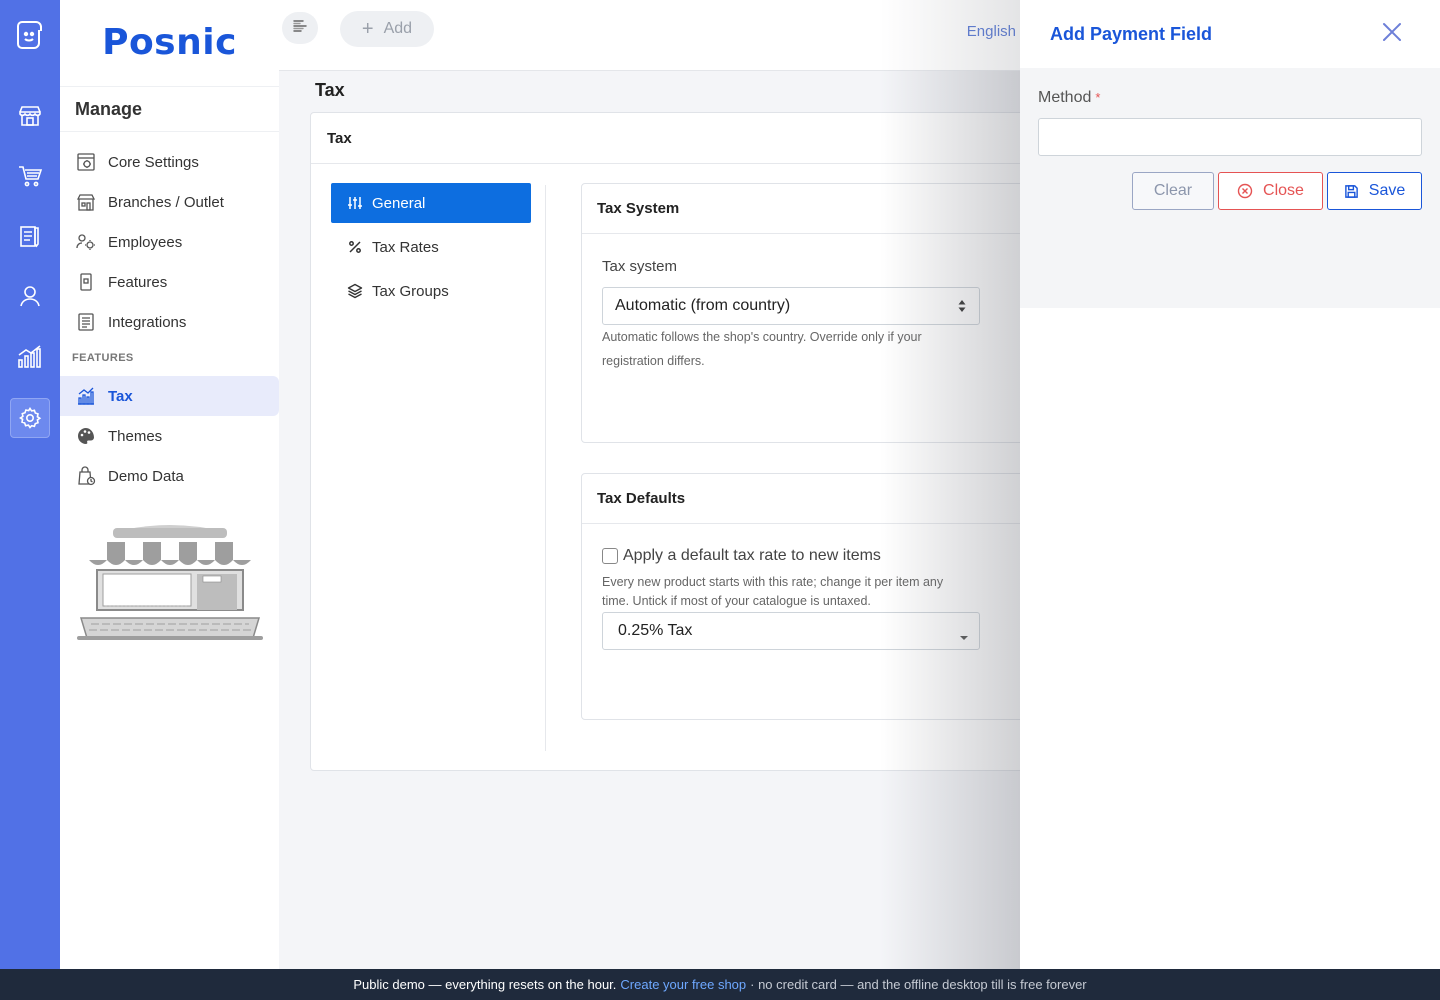 This screenshot has height=1000, width=1440. I want to click on menu-item-label: Employees, so click(145, 242).